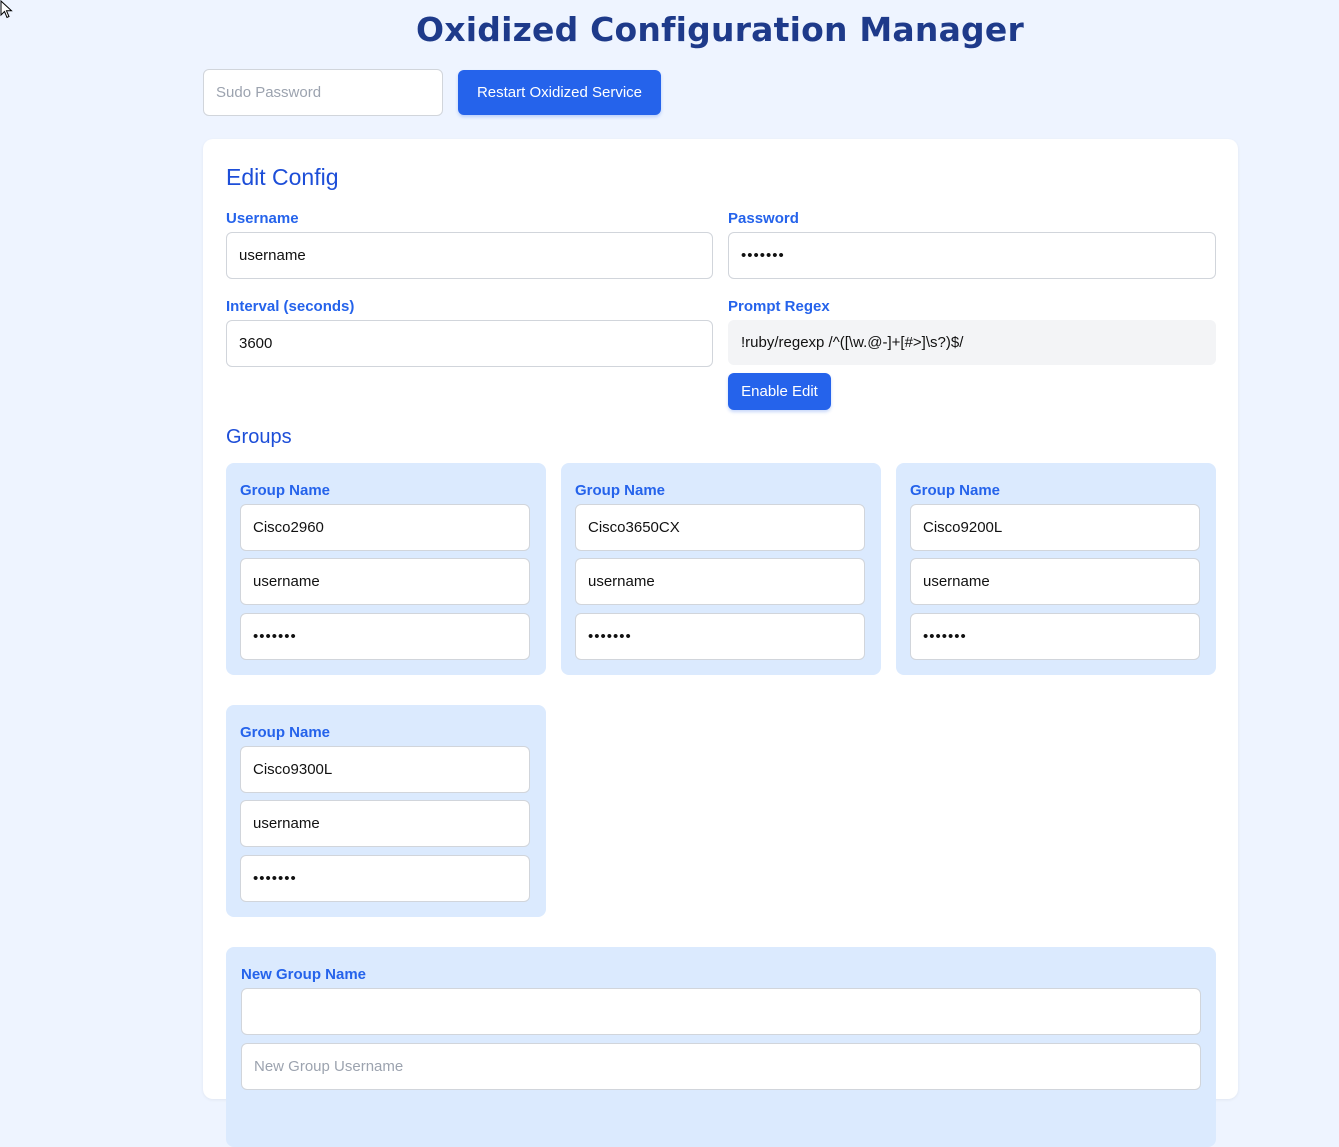 The width and height of the screenshot is (1339, 1147). What do you see at coordinates (259, 437) in the screenshot?
I see `groups-heading: Groups` at bounding box center [259, 437].